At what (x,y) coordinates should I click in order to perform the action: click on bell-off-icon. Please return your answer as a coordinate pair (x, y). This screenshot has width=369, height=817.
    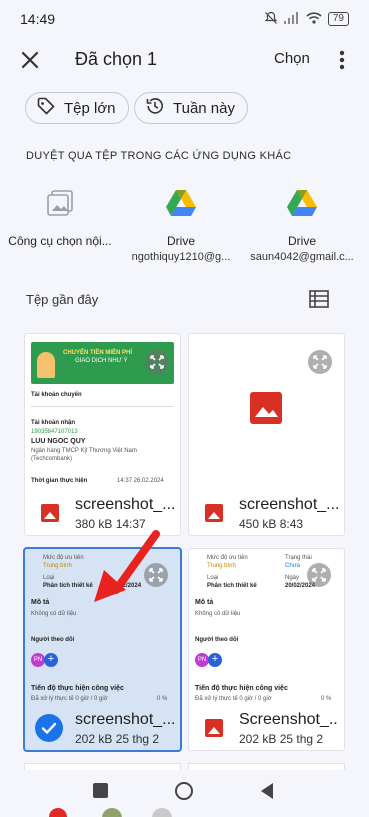
    Looking at the image, I should click on (271, 19).